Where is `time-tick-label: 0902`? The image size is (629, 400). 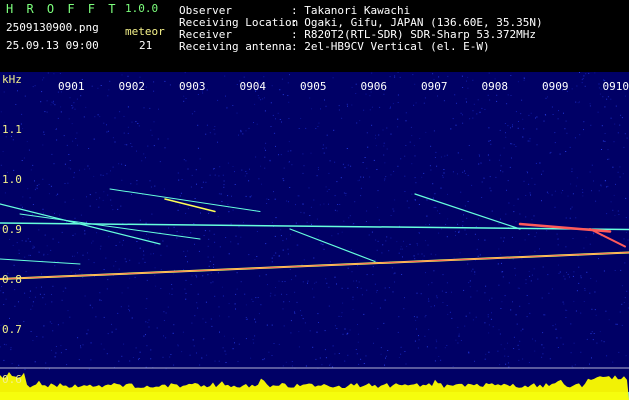
time-tick-label: 0902 is located at coordinates (132, 86).